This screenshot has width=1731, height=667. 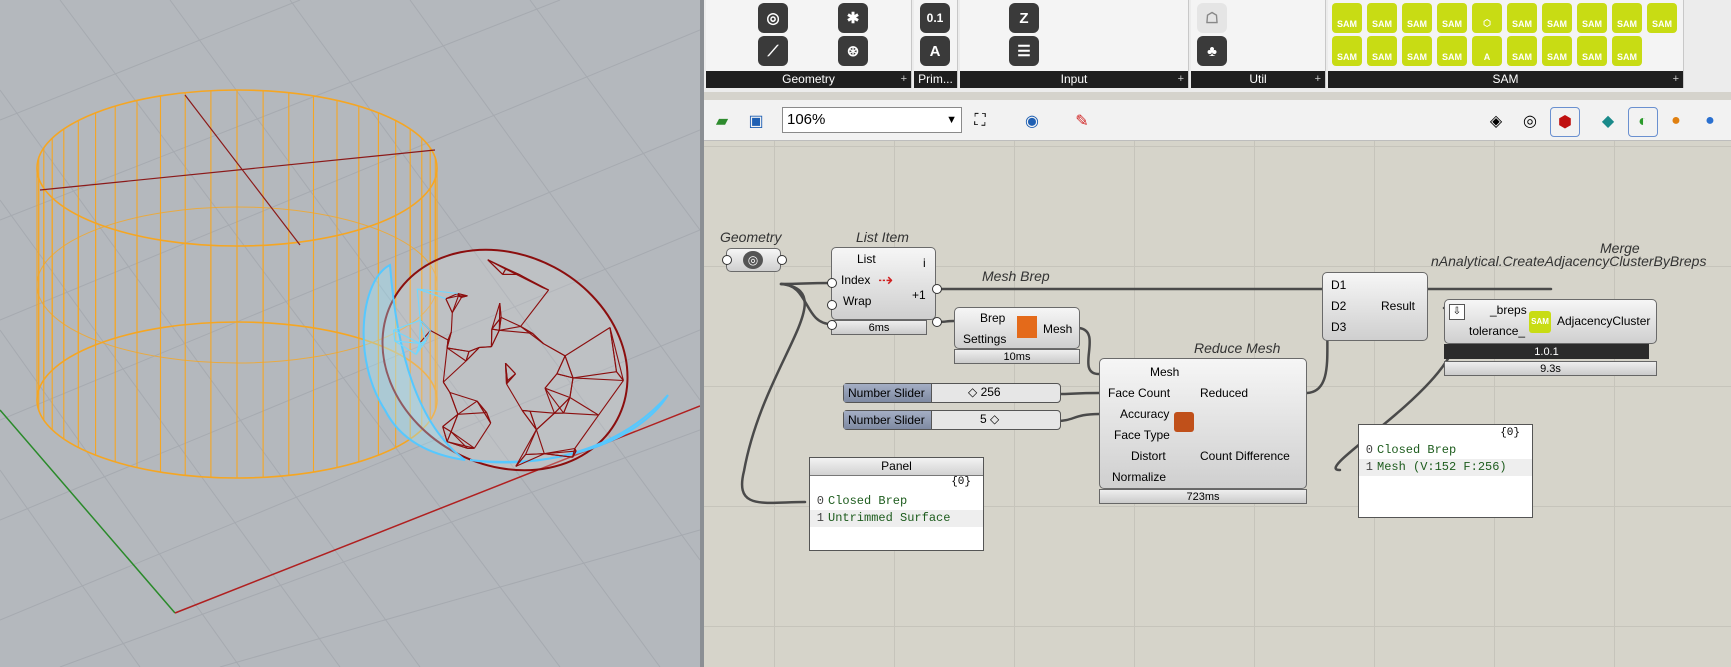 I want to click on input-face-type: Face Type, so click(x=1142, y=435).